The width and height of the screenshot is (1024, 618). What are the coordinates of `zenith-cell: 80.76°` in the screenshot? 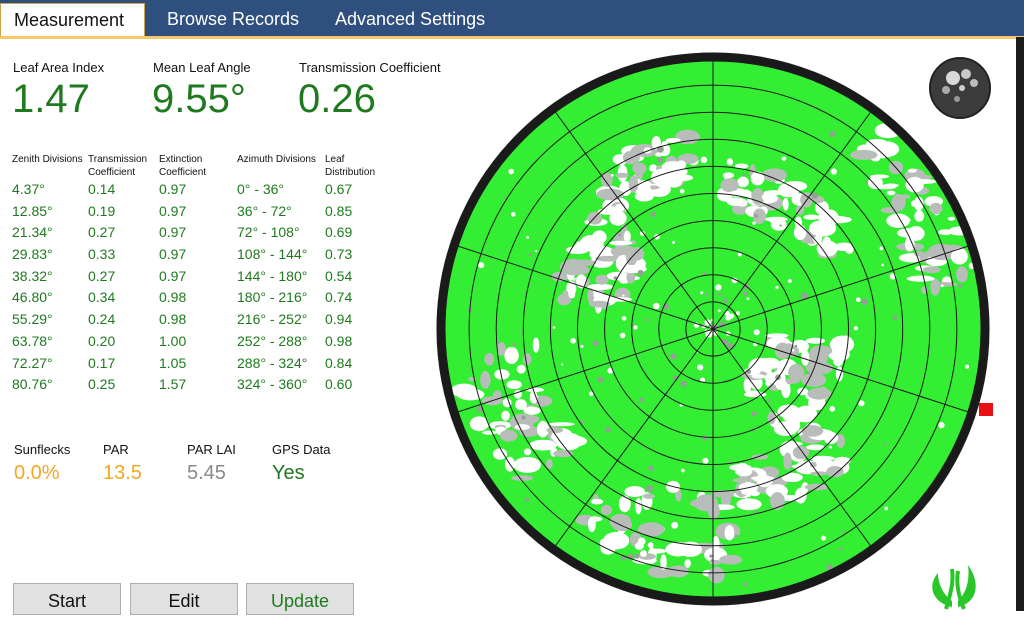 It's located at (32, 384).